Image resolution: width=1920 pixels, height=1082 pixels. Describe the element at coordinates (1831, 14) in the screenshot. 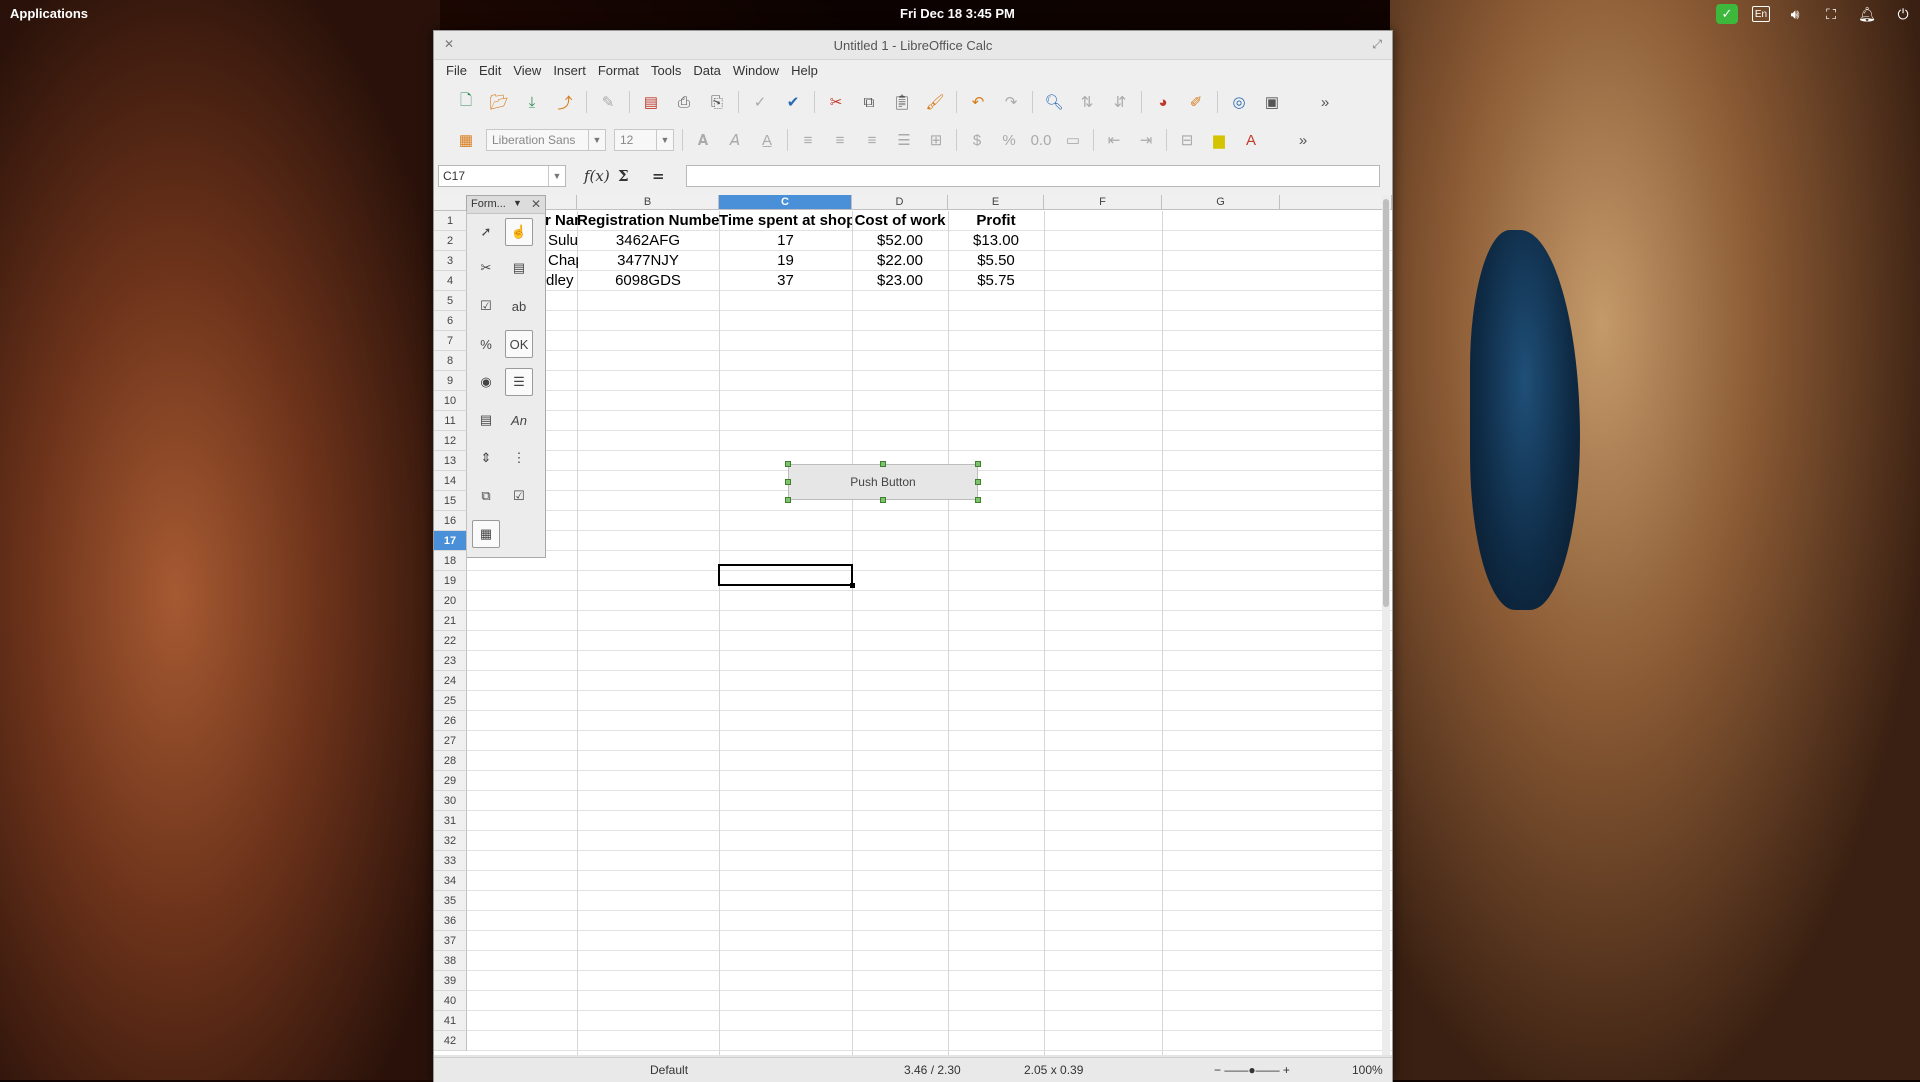

I see `network-icon: ⛶` at that location.